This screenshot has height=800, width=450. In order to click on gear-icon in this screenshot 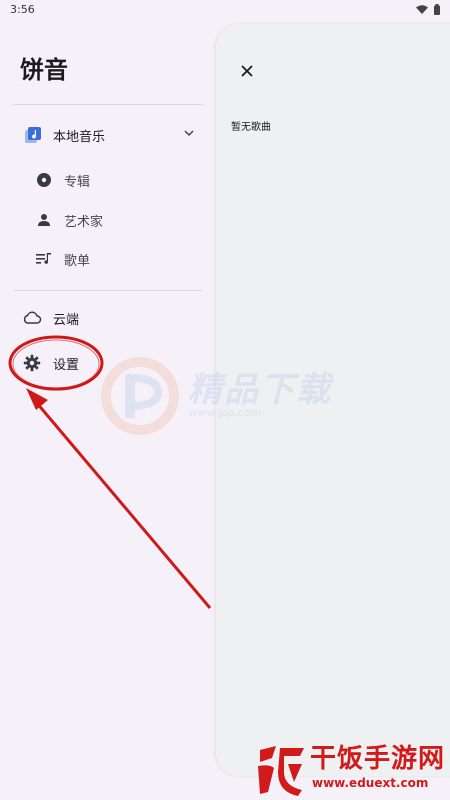, I will do `click(32, 363)`.